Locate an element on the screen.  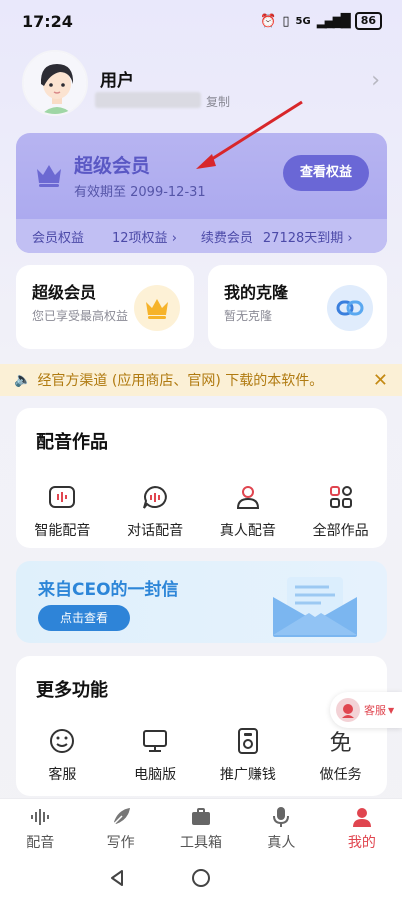
more-grid: 客服 电脑版 推广赚钱 免 做任务 is located at coordinates (201, 755).